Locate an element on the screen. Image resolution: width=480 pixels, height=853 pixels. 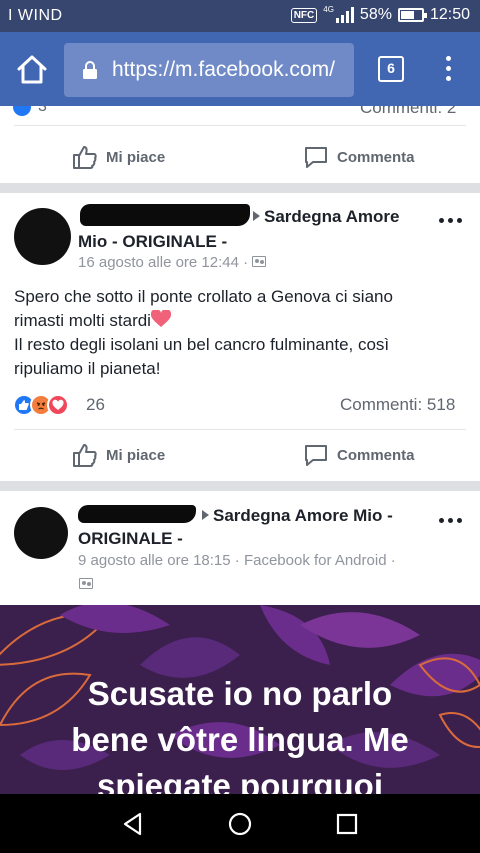
home-nav-icon is located at coordinates (240, 824).